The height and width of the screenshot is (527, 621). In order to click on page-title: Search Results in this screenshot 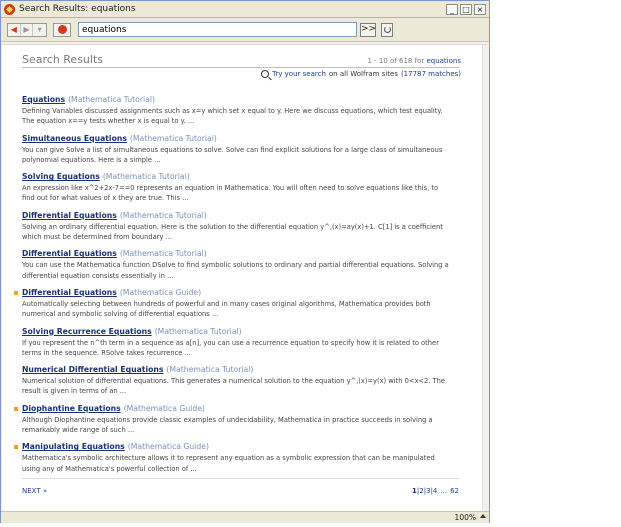, I will do `click(63, 59)`.